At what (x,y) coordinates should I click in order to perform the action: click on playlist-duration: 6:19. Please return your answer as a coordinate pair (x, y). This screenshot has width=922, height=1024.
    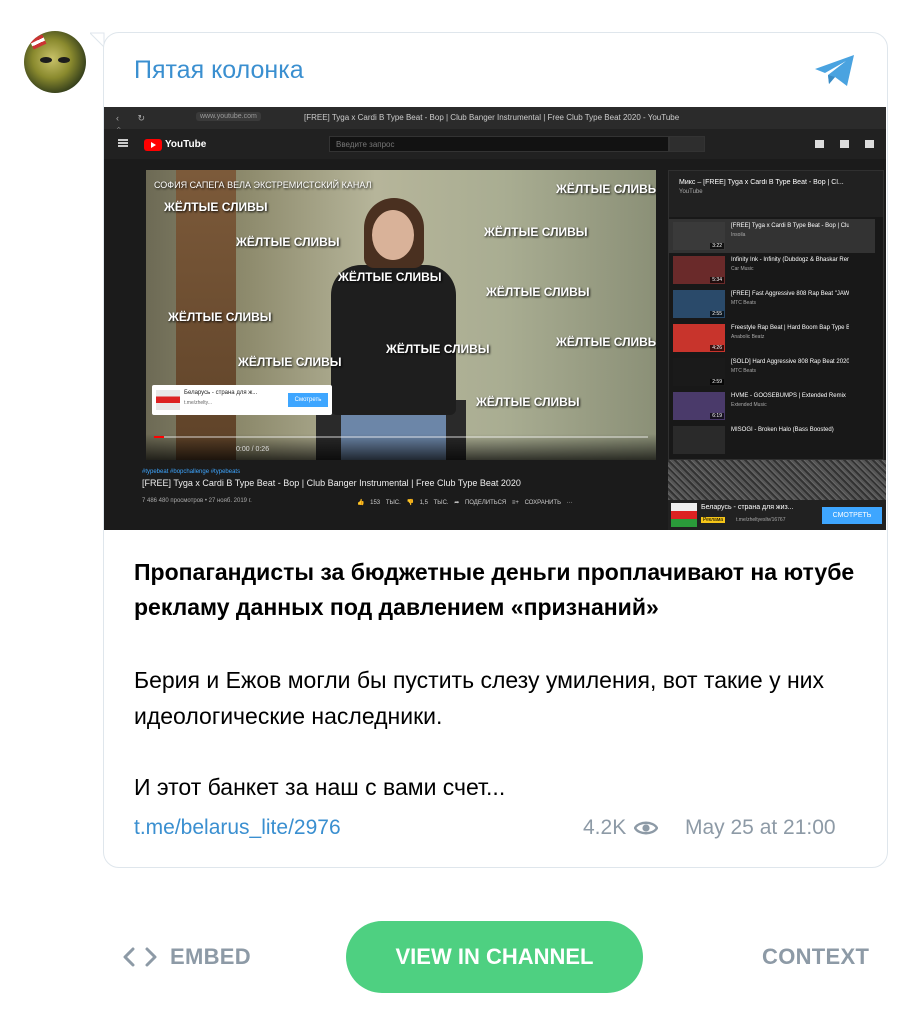
    Looking at the image, I should click on (717, 416).